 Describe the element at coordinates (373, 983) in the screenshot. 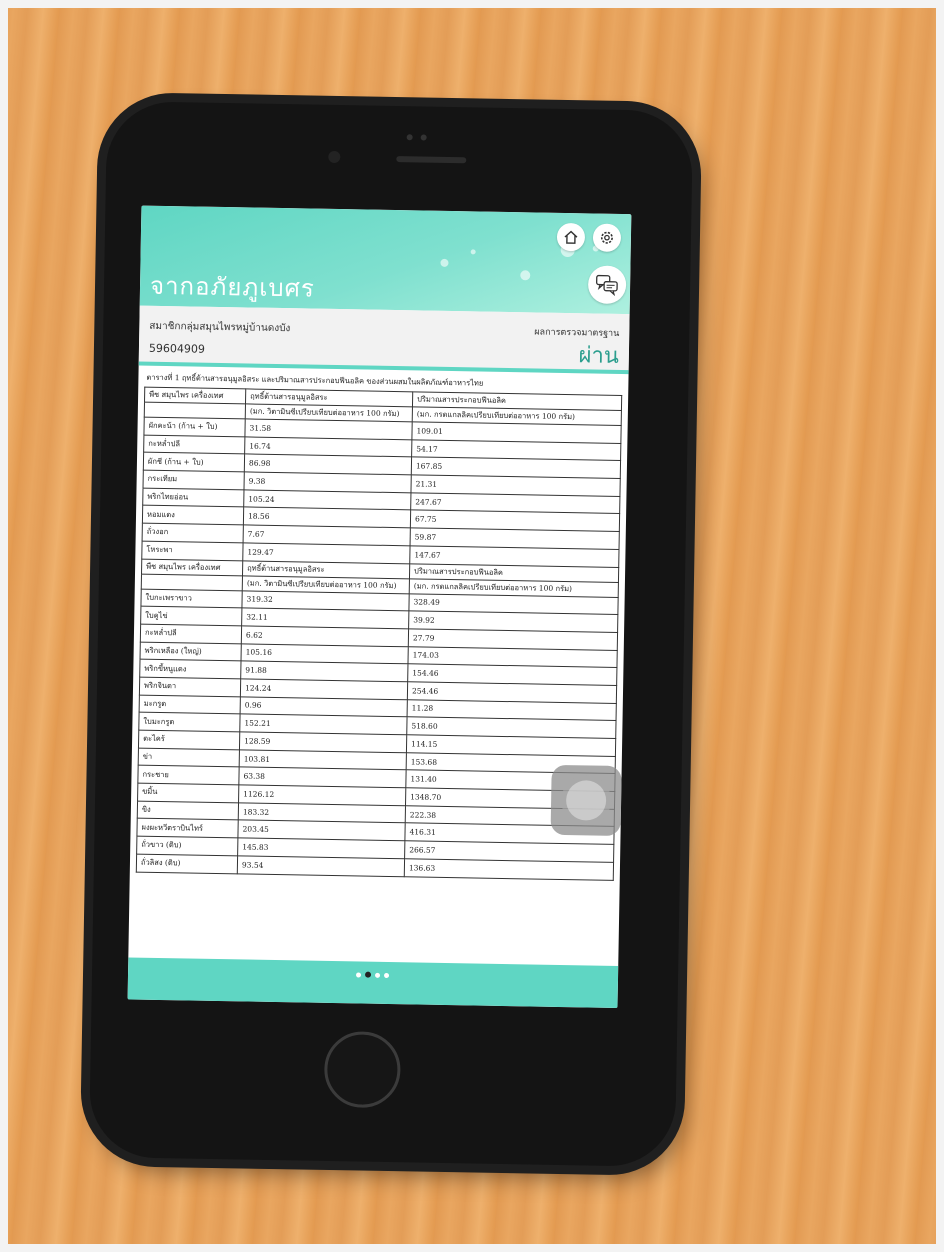

I see `app-footer` at that location.